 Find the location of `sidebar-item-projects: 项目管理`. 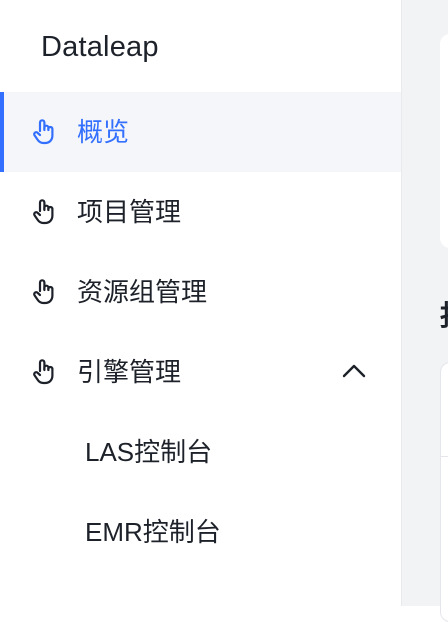

sidebar-item-projects: 项目管理 is located at coordinates (200, 212).